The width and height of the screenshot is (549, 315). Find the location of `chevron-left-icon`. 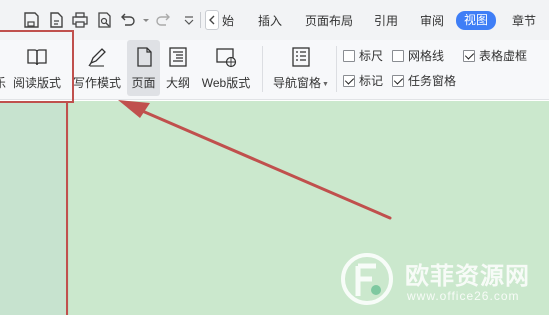

chevron-left-icon is located at coordinates (212, 20).